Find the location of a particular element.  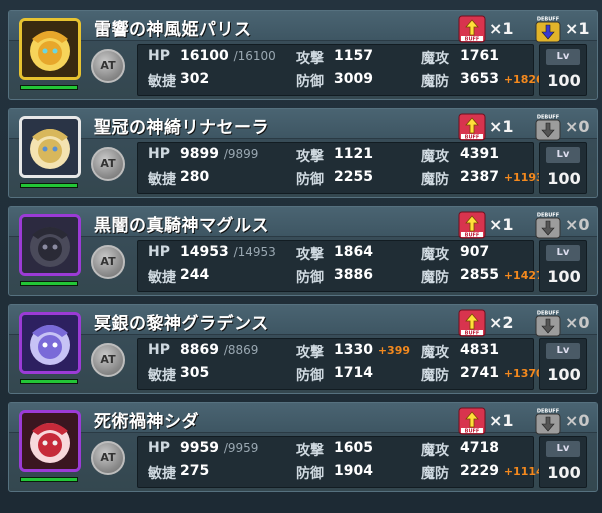

attack-label: 攻撃 is located at coordinates (310, 353).